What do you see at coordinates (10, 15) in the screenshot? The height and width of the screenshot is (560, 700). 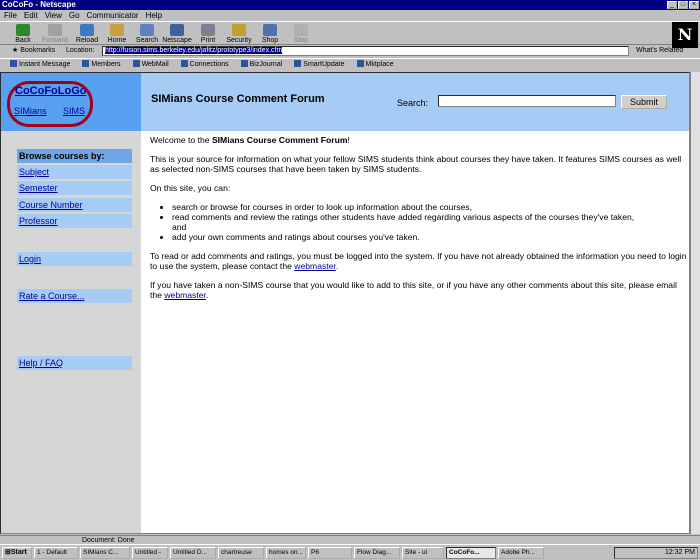 I see `menu-file: File` at bounding box center [10, 15].